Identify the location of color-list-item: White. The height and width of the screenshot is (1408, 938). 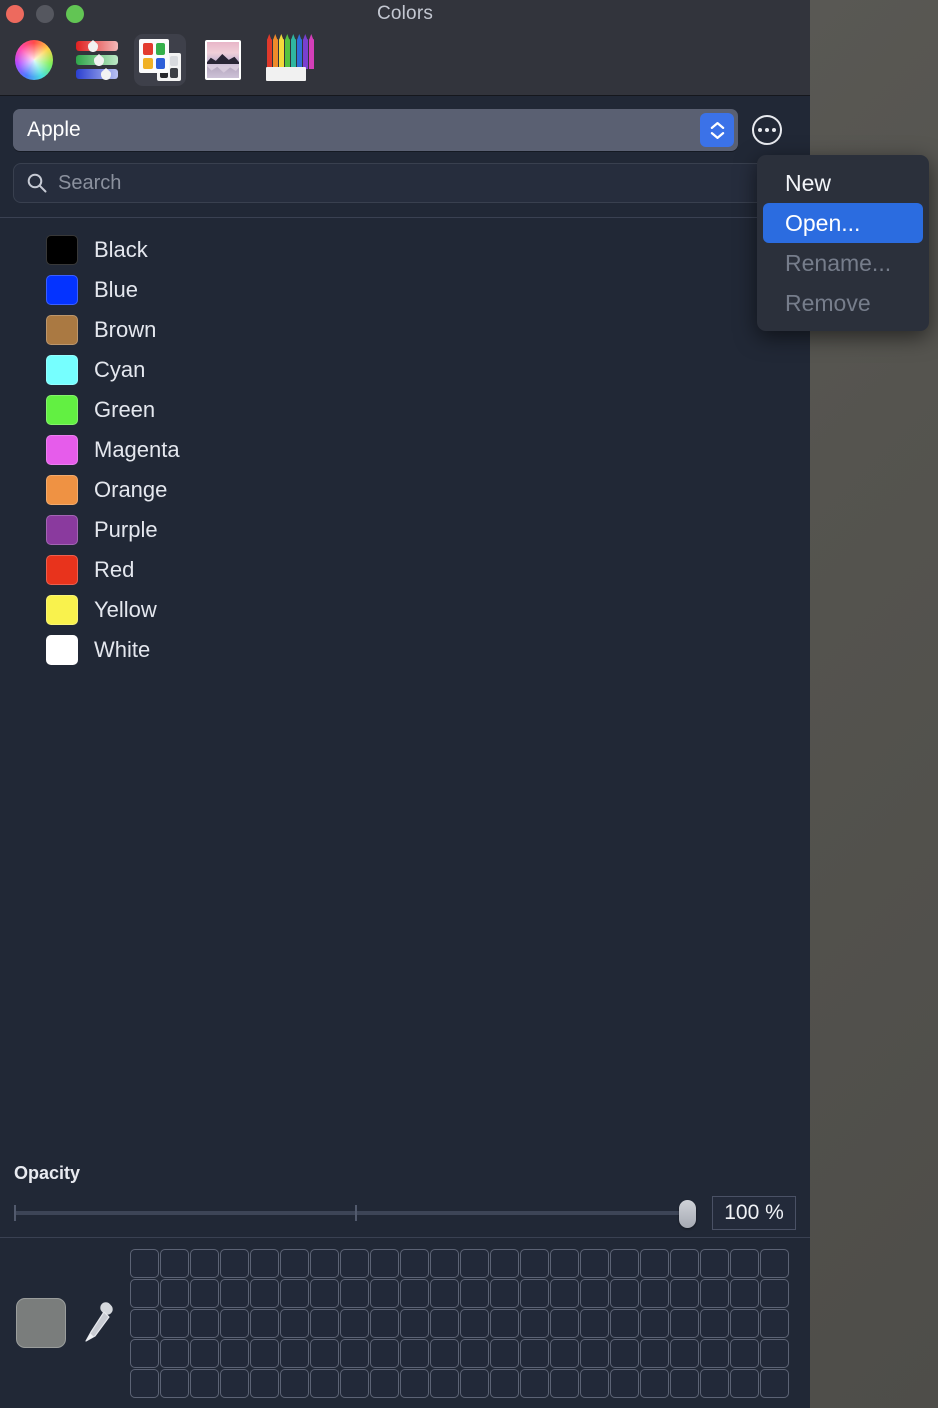
(405, 650).